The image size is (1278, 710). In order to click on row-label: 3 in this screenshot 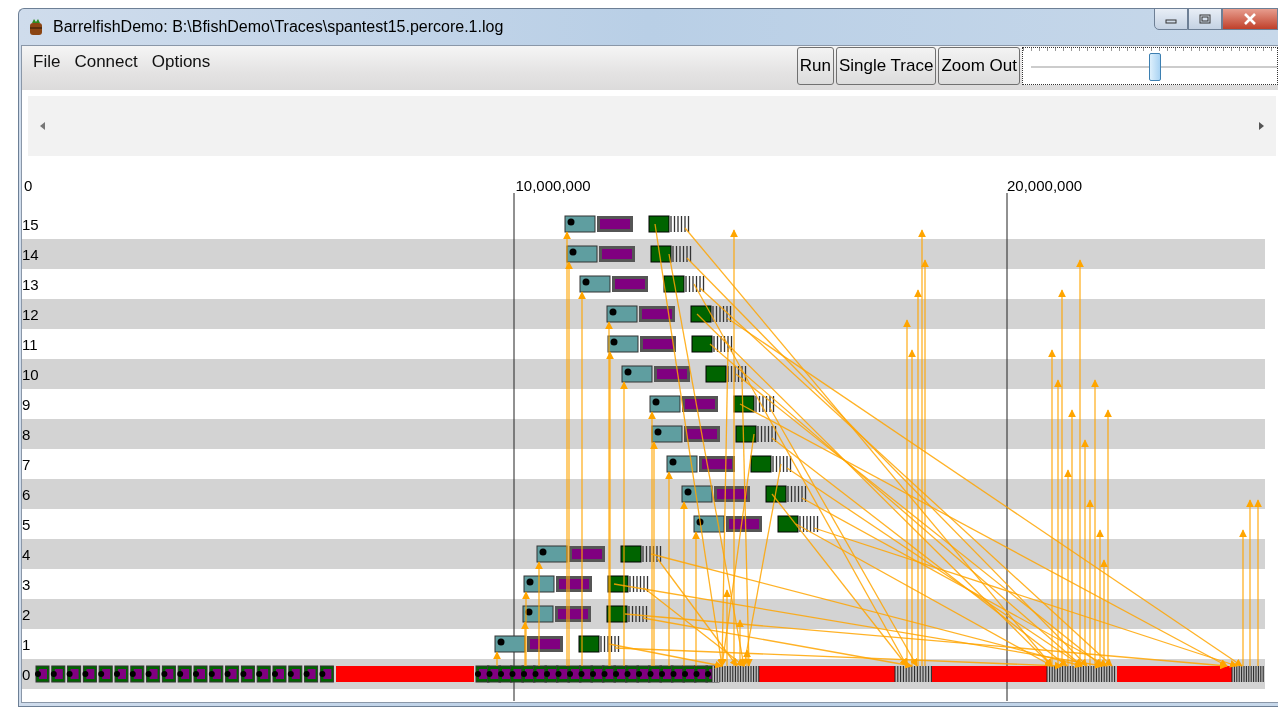, I will do `click(26, 584)`.